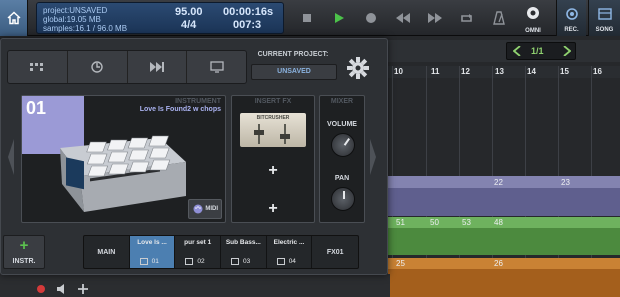  Describe the element at coordinates (565, 182) in the screenshot. I see `clip-number: 23` at that location.